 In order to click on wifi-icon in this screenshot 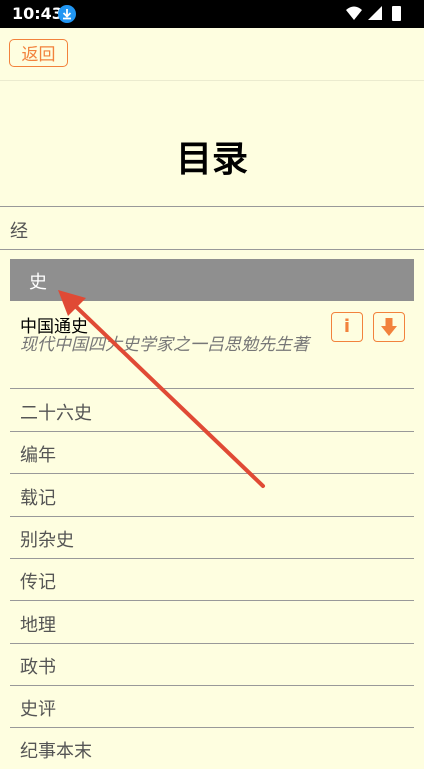, I will do `click(354, 13)`.